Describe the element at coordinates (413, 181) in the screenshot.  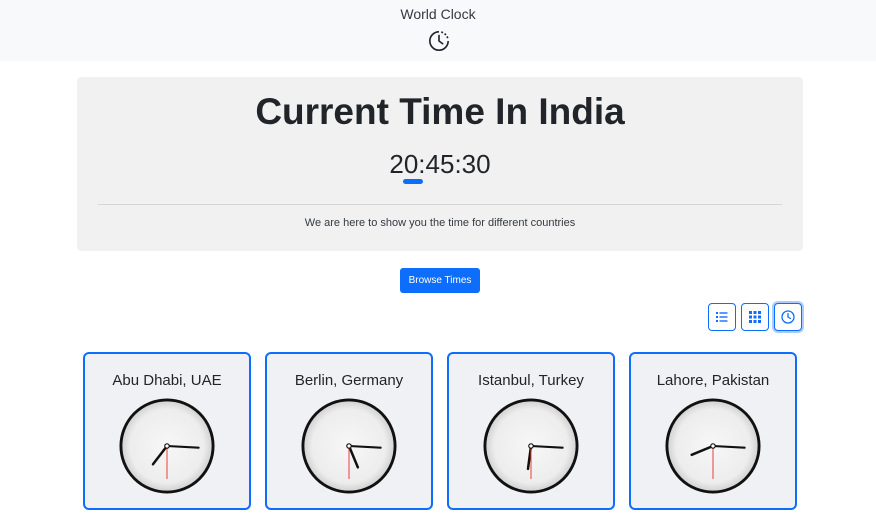
I see `time-underline` at that location.